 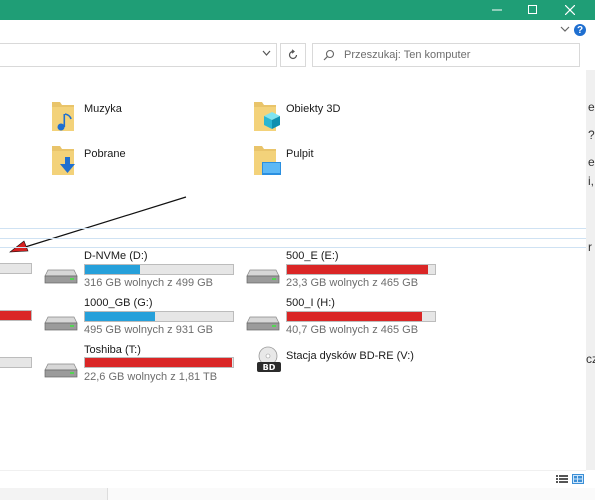 I want to click on background-window-text: r, so click(x=590, y=247).